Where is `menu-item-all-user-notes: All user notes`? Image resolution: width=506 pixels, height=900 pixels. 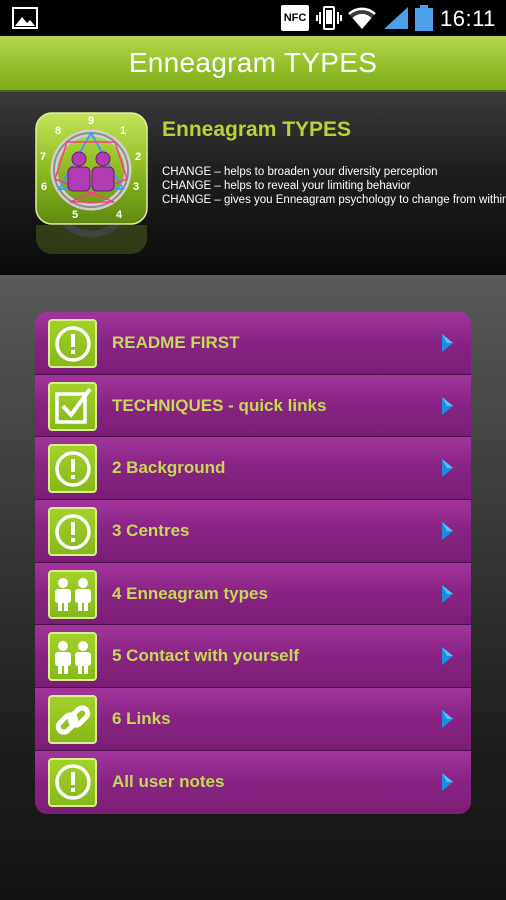
menu-item-all-user-notes: All user notes is located at coordinates (253, 782).